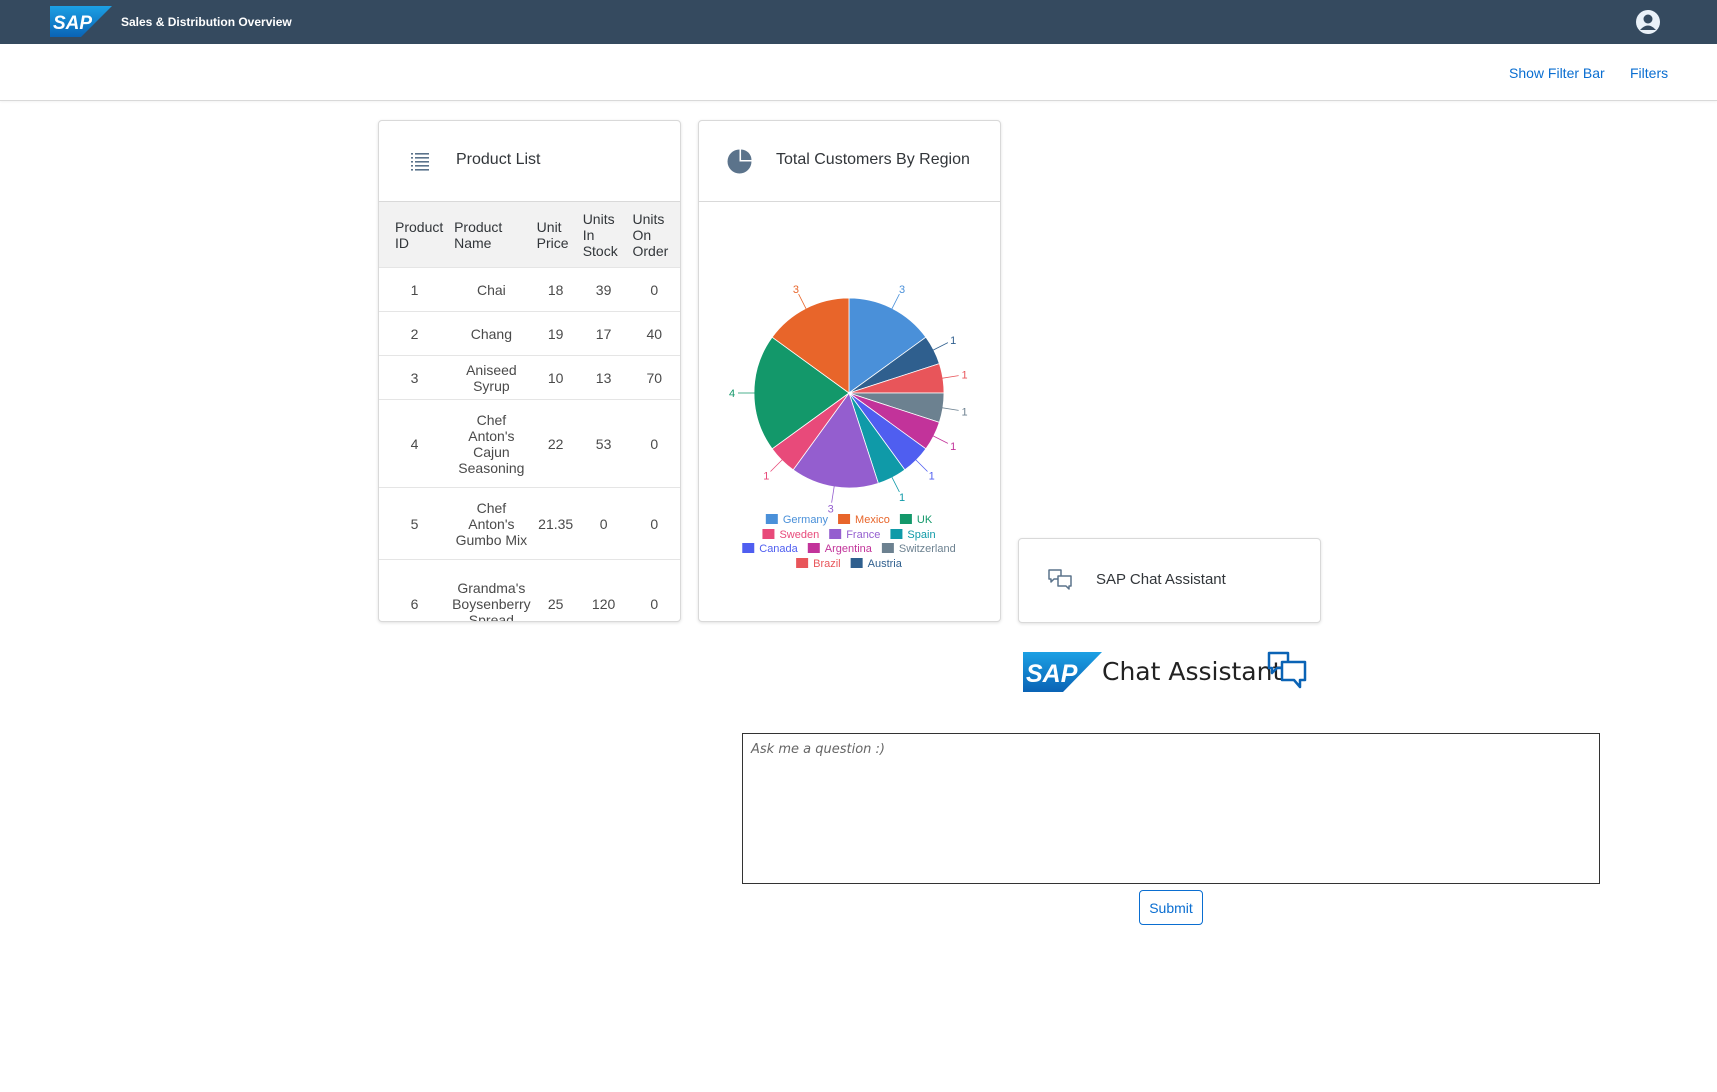 Image resolution: width=1717 pixels, height=1092 pixels. Describe the element at coordinates (1052, 674) in the screenshot. I see `svg-text: SAP` at that location.